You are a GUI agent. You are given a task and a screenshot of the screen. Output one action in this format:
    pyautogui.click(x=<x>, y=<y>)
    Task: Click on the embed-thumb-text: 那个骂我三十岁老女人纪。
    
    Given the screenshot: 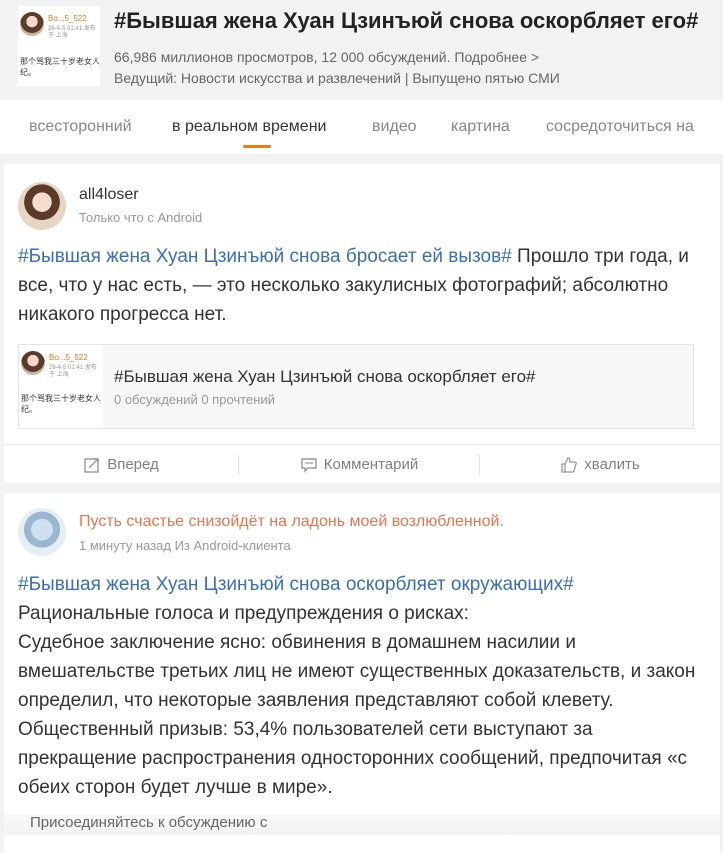 What is the action you would take?
    pyautogui.click(x=61, y=404)
    